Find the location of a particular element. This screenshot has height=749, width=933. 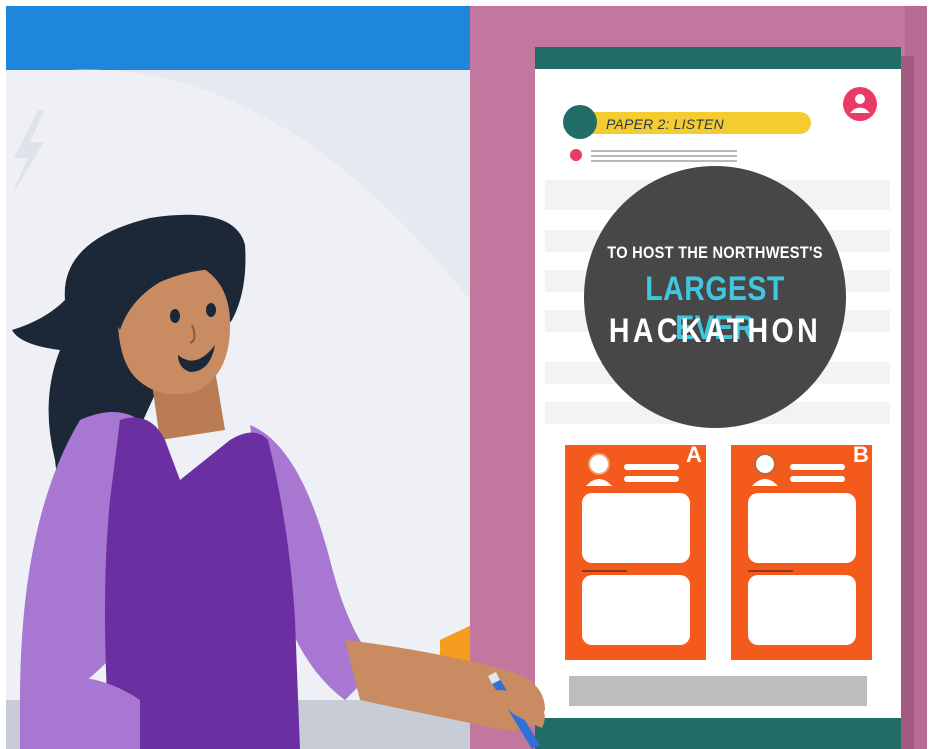

top-blue-bar is located at coordinates (241, 38).